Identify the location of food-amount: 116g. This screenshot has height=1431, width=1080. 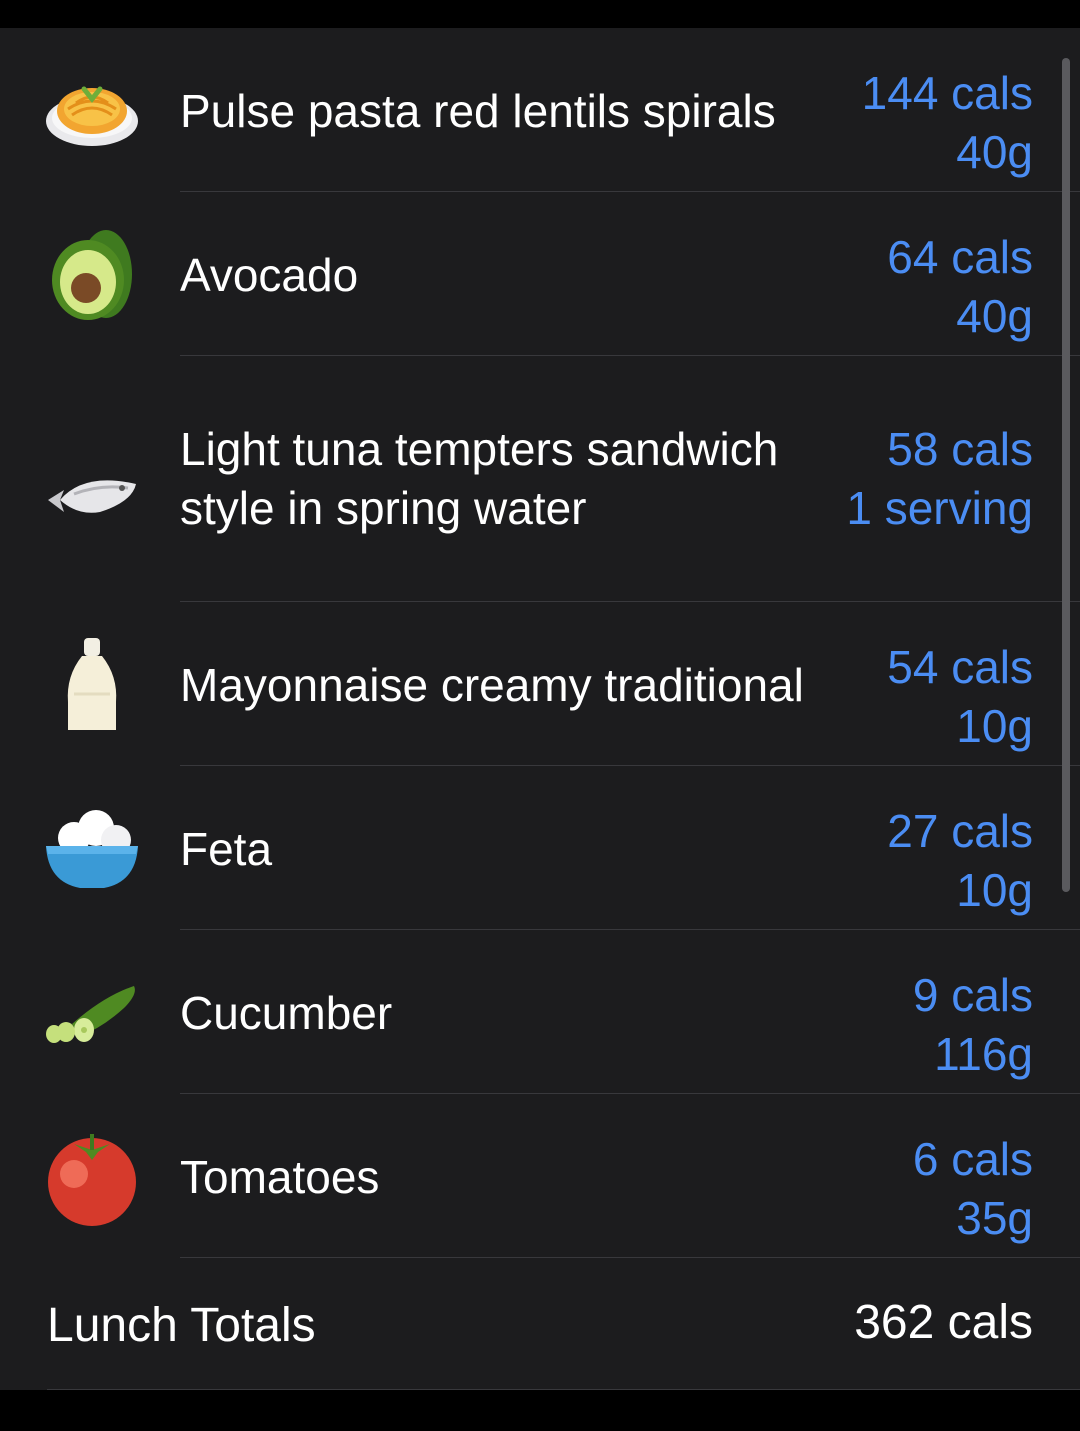
(983, 1054).